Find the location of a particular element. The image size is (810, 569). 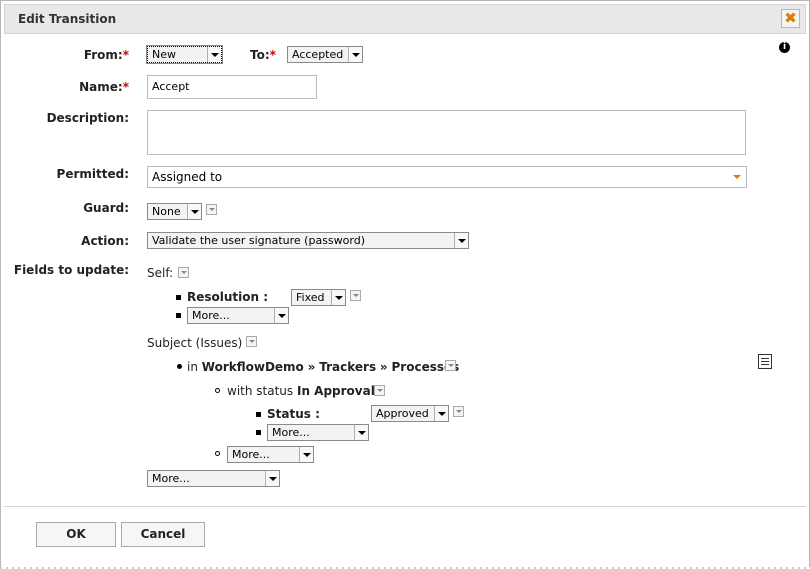

status-condition: with status In Approval: is located at coordinates (303, 391).